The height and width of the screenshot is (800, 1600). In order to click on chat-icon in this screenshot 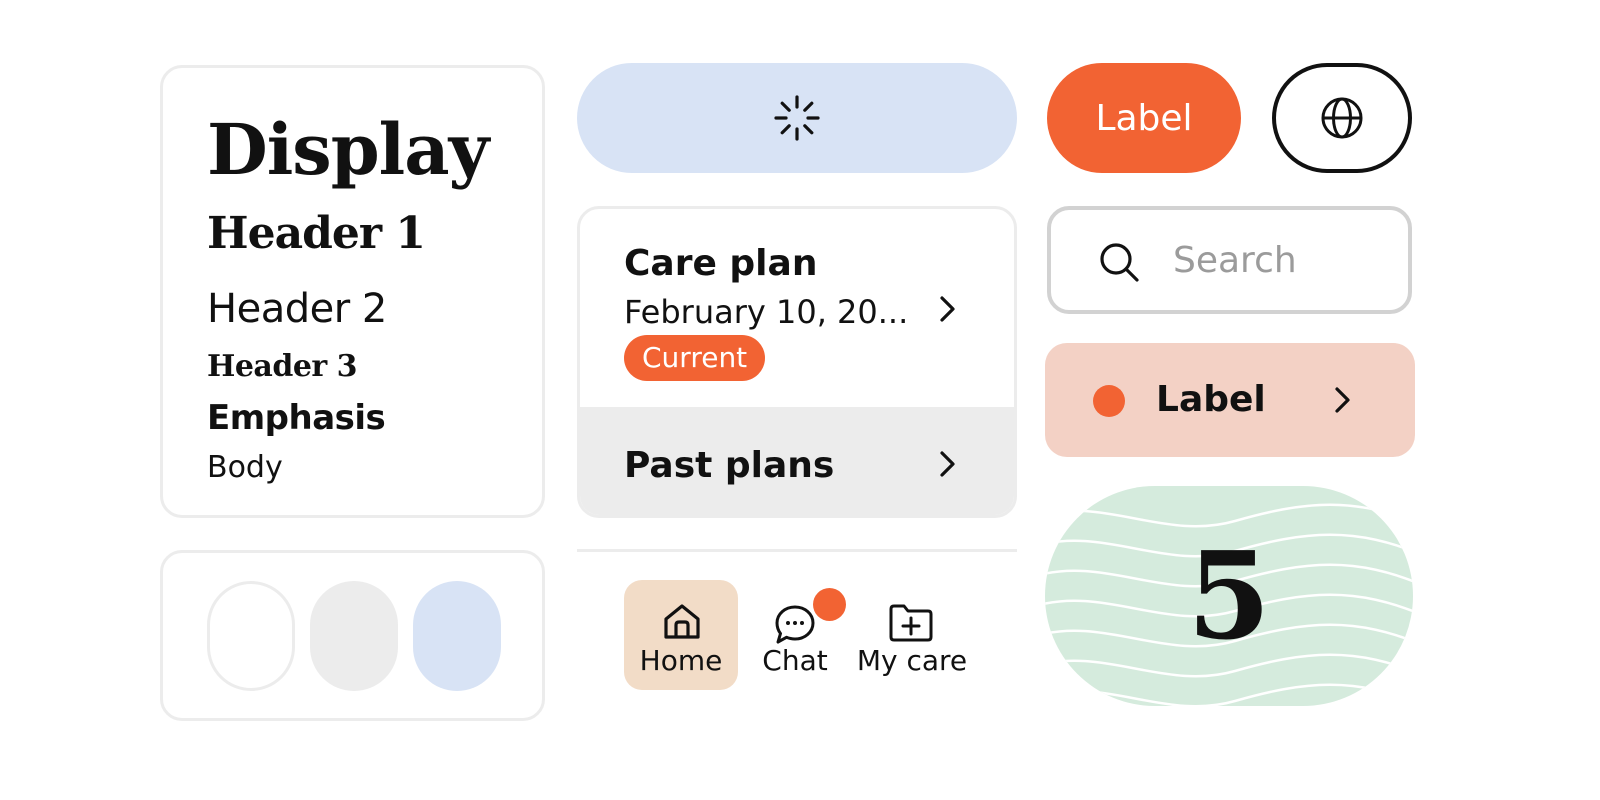, I will do `click(795, 624)`.